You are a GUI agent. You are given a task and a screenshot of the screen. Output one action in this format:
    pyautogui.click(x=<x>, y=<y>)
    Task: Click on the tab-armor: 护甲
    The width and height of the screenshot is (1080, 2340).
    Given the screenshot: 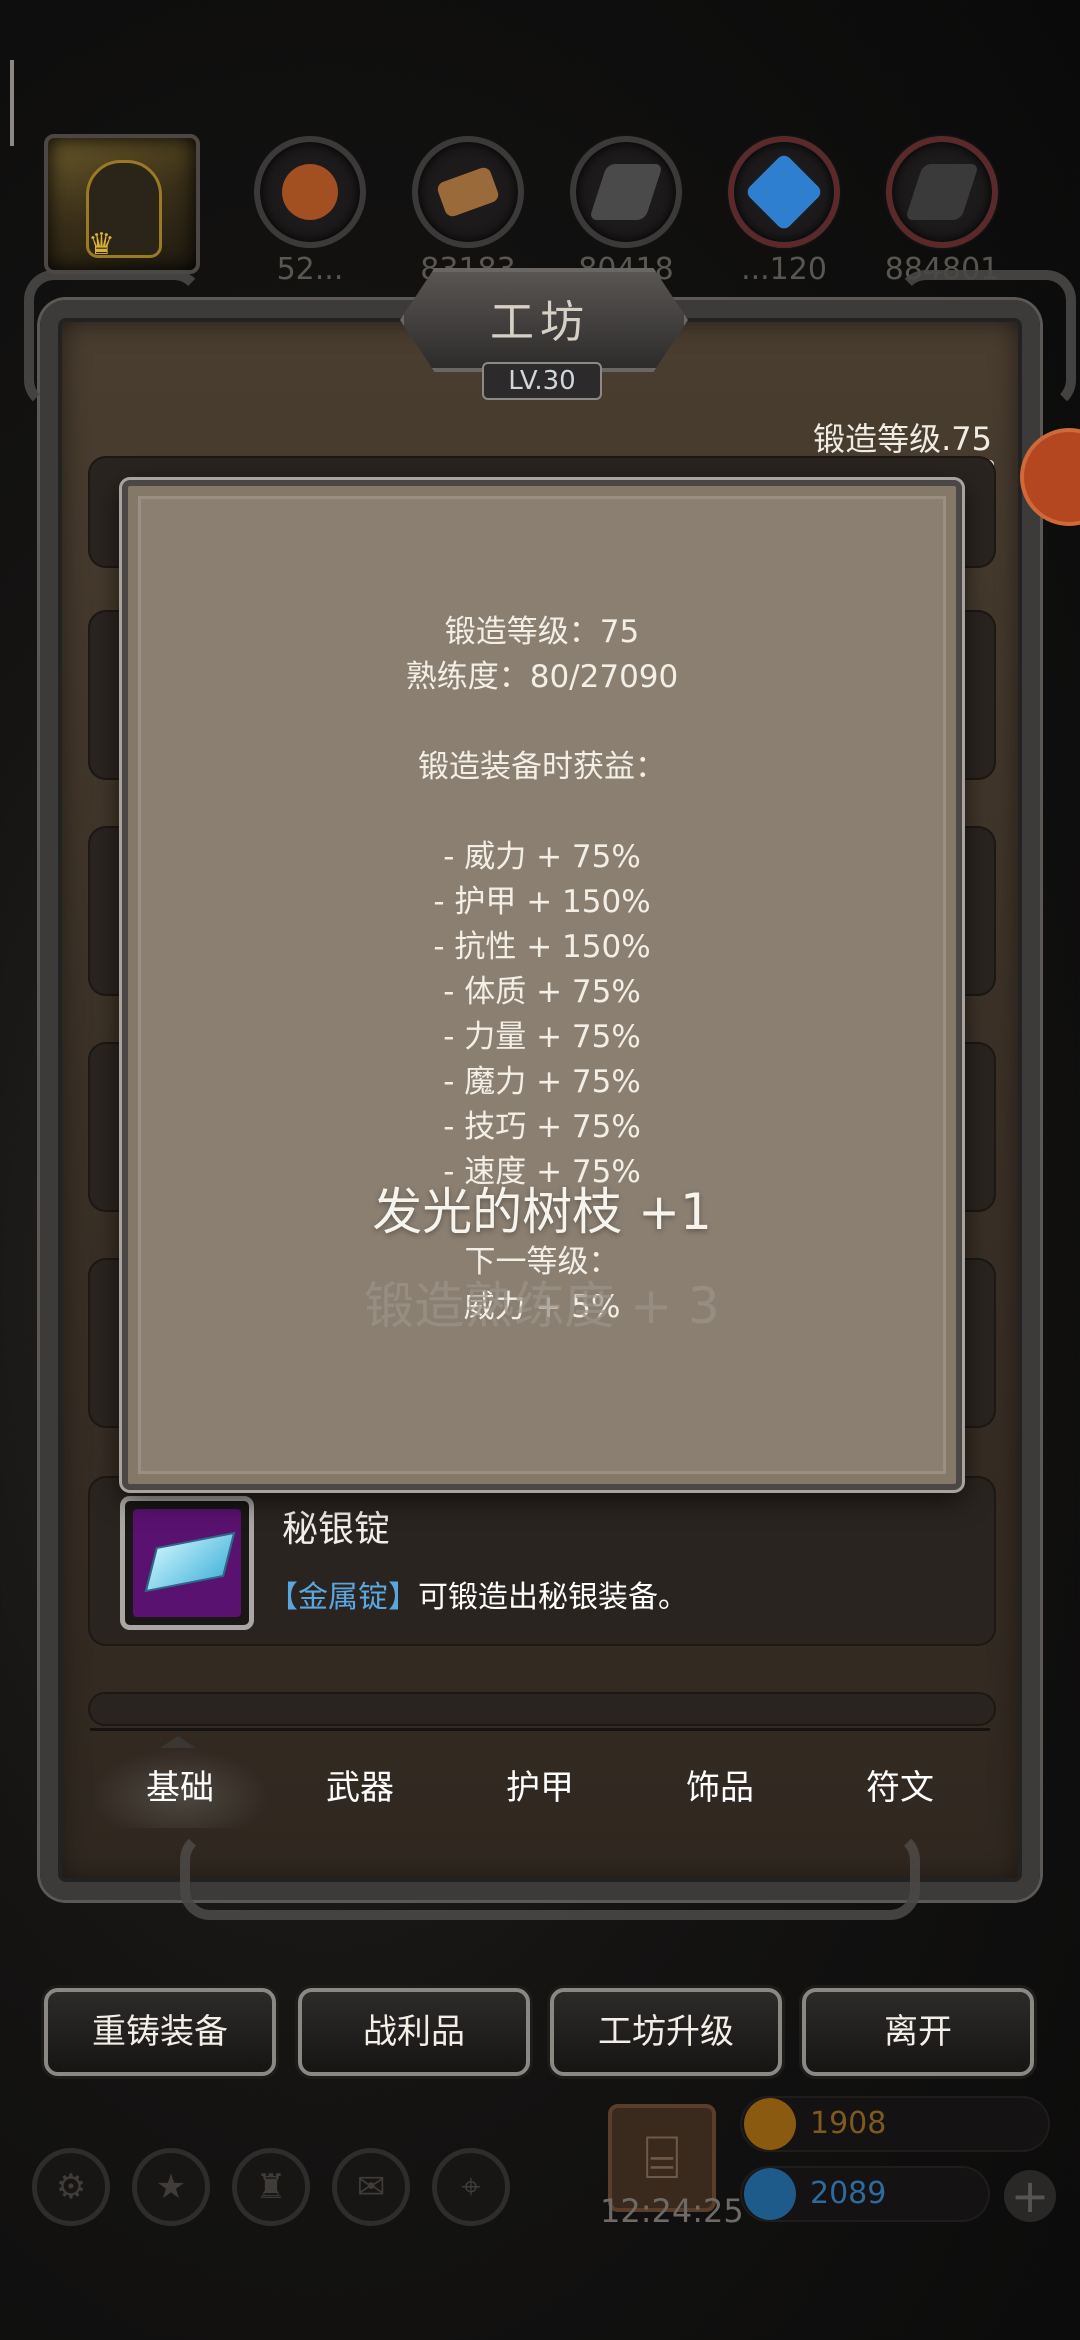 What is the action you would take?
    pyautogui.click(x=540, y=1788)
    